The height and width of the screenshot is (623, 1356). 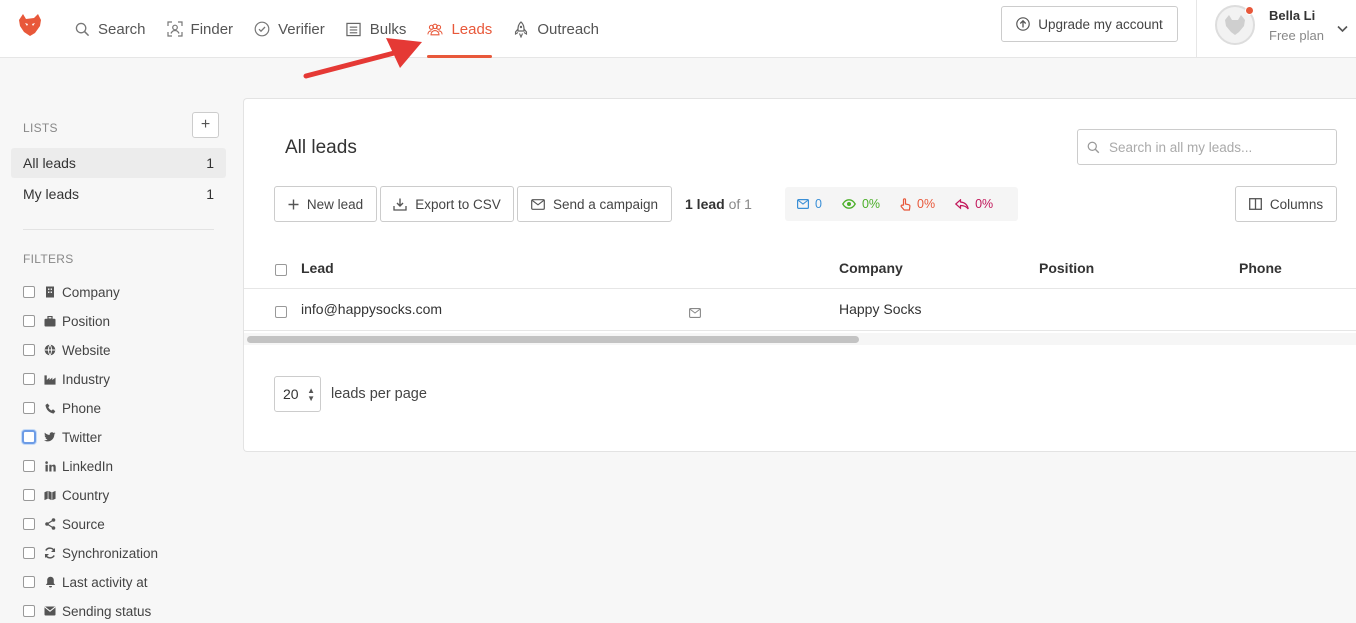 I want to click on plus-icon, so click(x=293, y=204).